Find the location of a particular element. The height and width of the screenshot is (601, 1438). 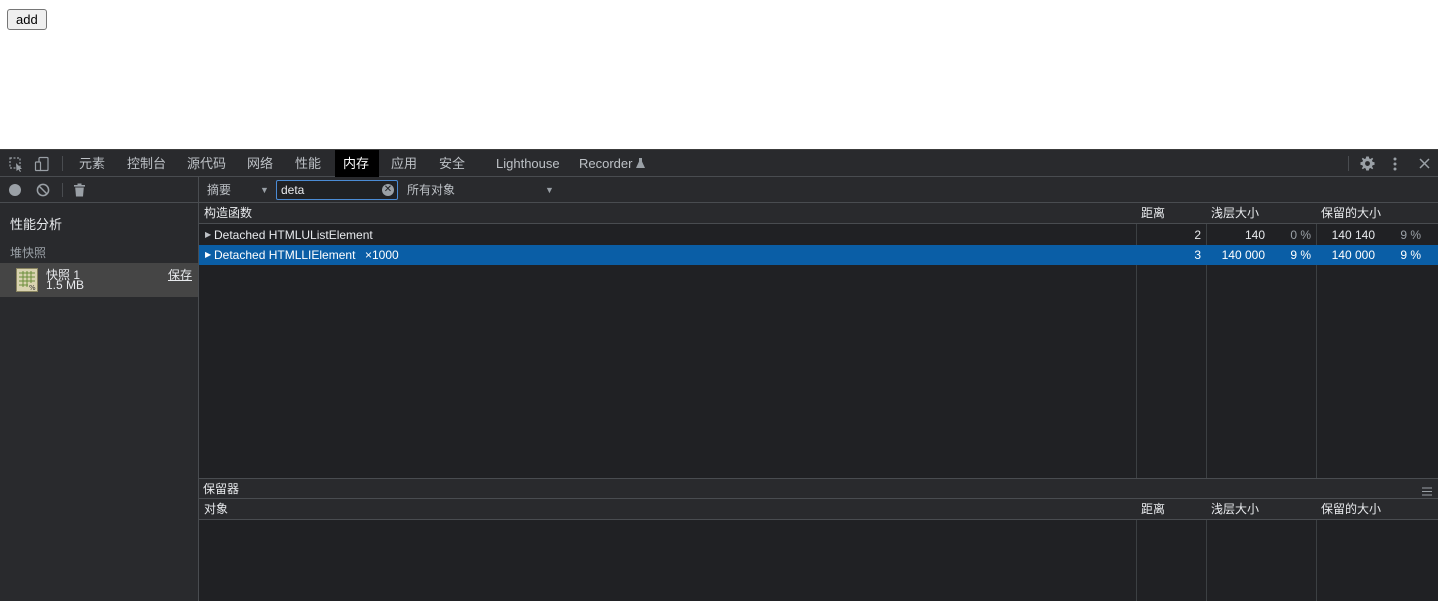

objects-filter-select: 所有对象 is located at coordinates (431, 190).